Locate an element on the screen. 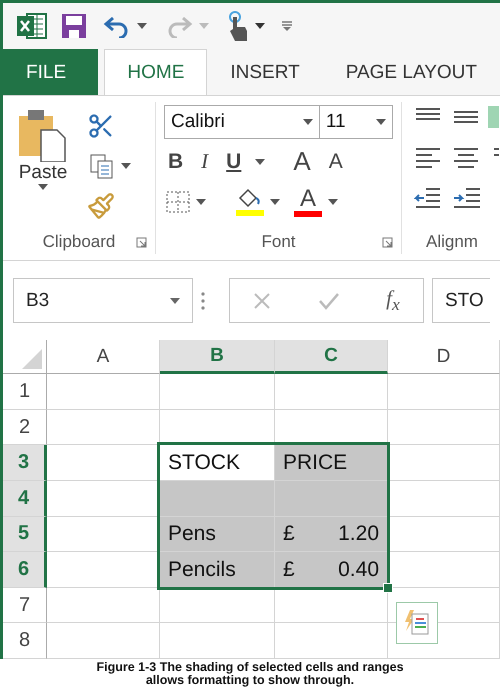  row-header: 8 is located at coordinates (25, 641).